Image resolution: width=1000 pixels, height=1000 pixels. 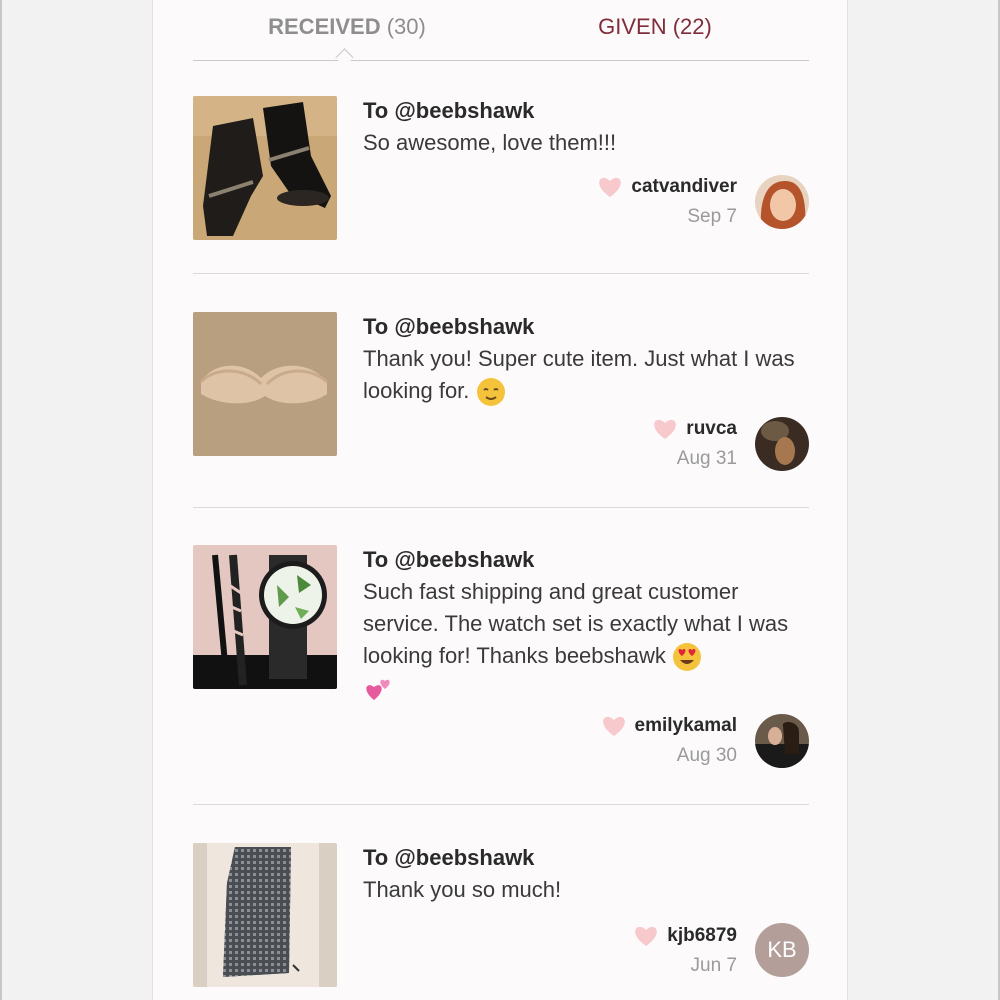 I want to click on comment-body: Thank you so much!, so click(x=462, y=889).